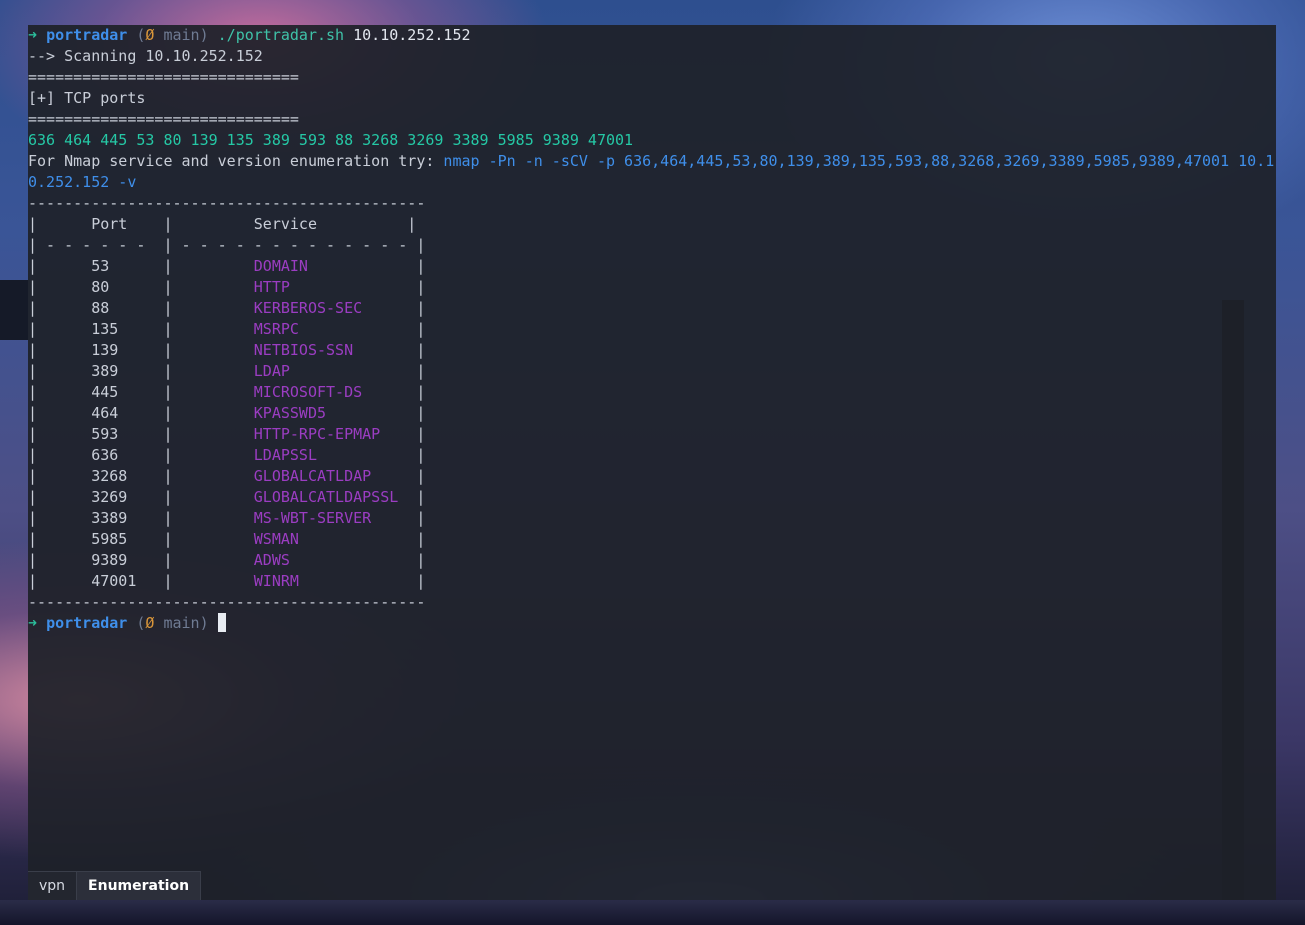 This screenshot has width=1305, height=925. Describe the element at coordinates (227, 497) in the screenshot. I see `table-row: | 3269 | GLOBALCATLDAPSSL |` at that location.